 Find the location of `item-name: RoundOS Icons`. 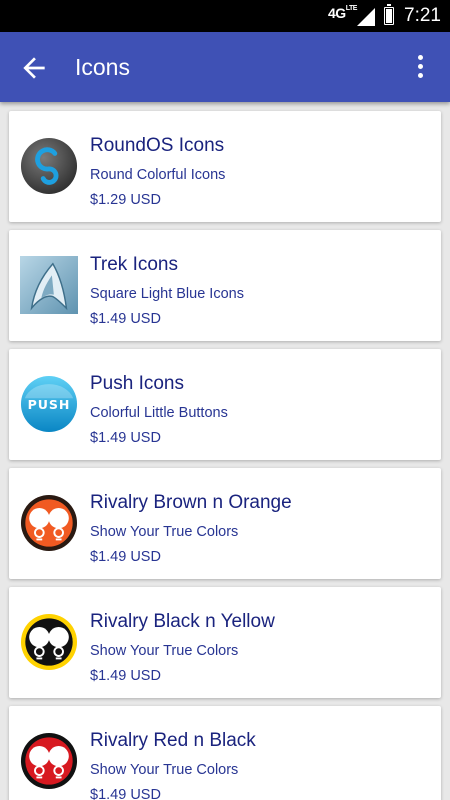

item-name: RoundOS Icons is located at coordinates (157, 145).